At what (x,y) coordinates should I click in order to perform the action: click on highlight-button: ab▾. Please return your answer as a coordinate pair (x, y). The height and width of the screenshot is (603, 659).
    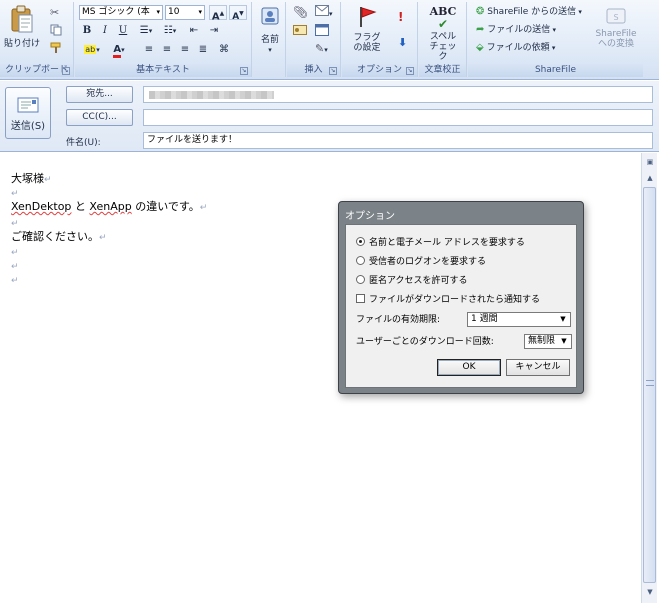
    Looking at the image, I should click on (92, 49).